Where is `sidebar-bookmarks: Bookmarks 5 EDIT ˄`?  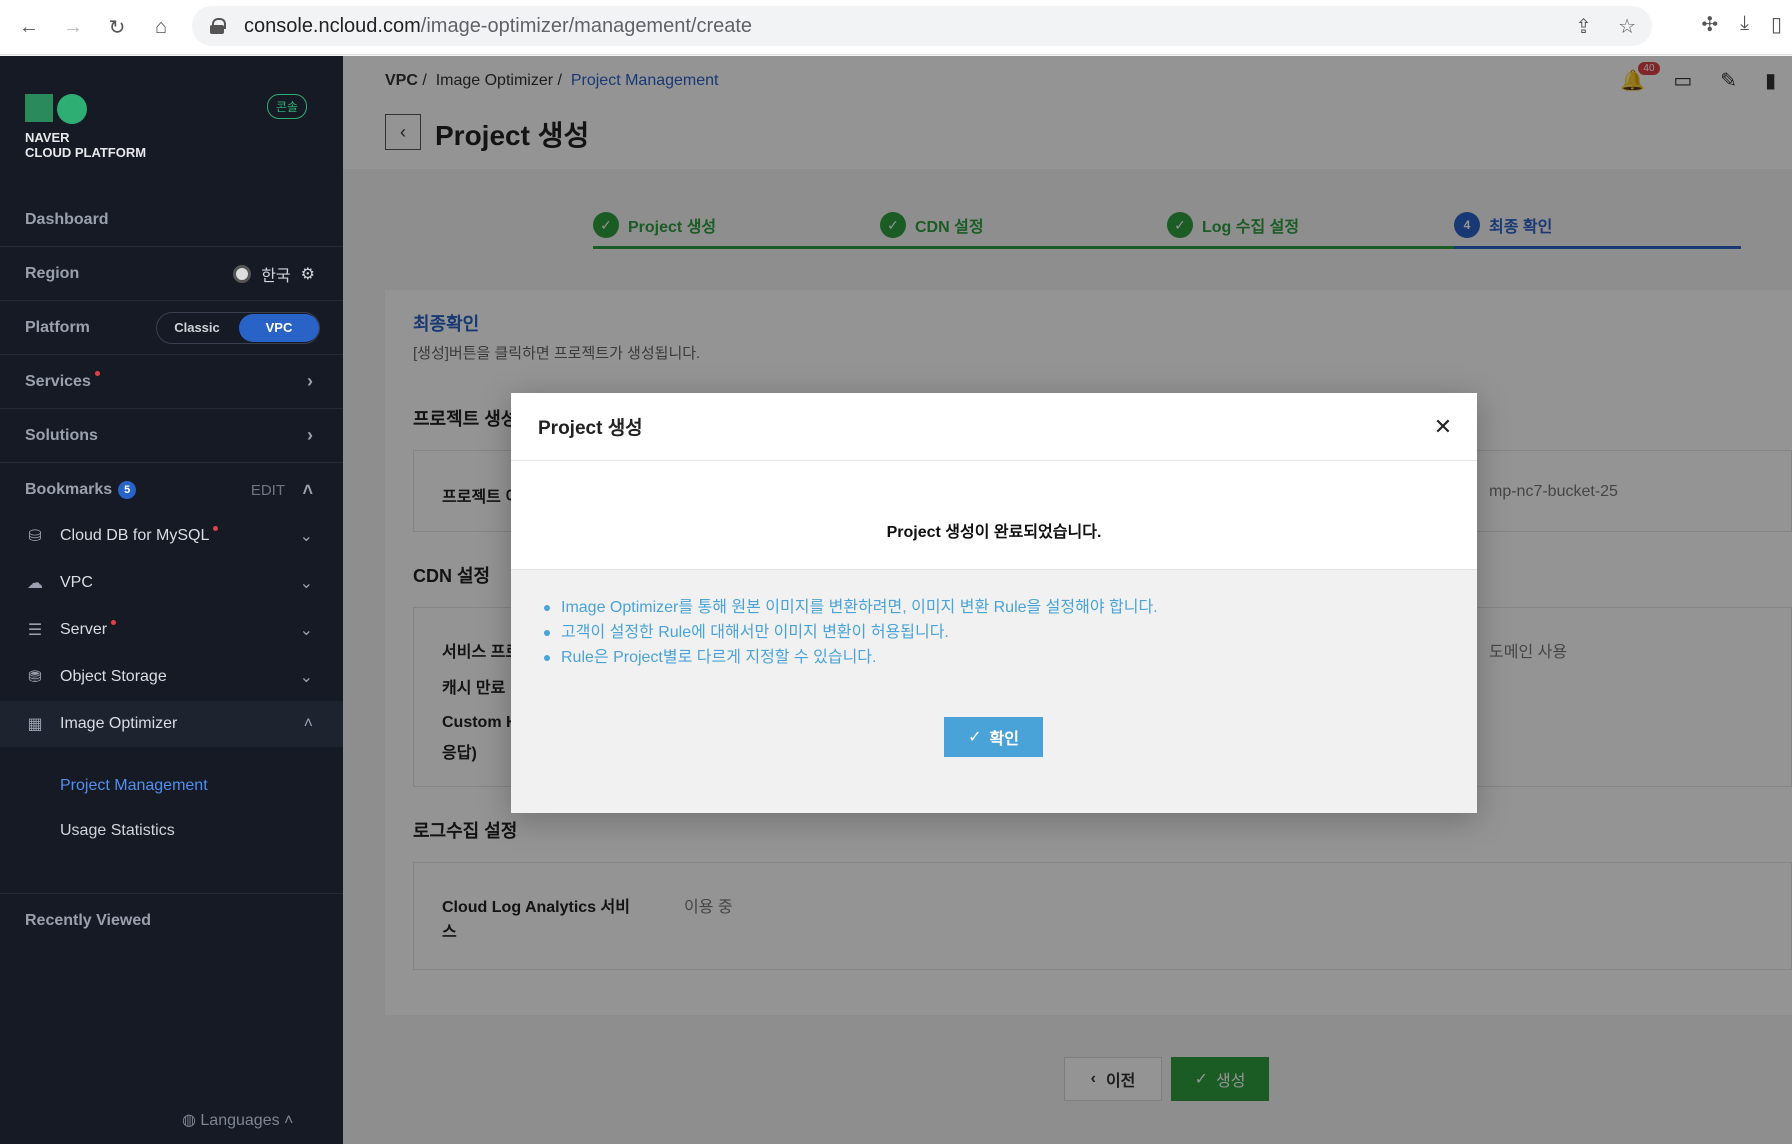
sidebar-bookmarks: Bookmarks 5 EDIT ˄ is located at coordinates (171, 490).